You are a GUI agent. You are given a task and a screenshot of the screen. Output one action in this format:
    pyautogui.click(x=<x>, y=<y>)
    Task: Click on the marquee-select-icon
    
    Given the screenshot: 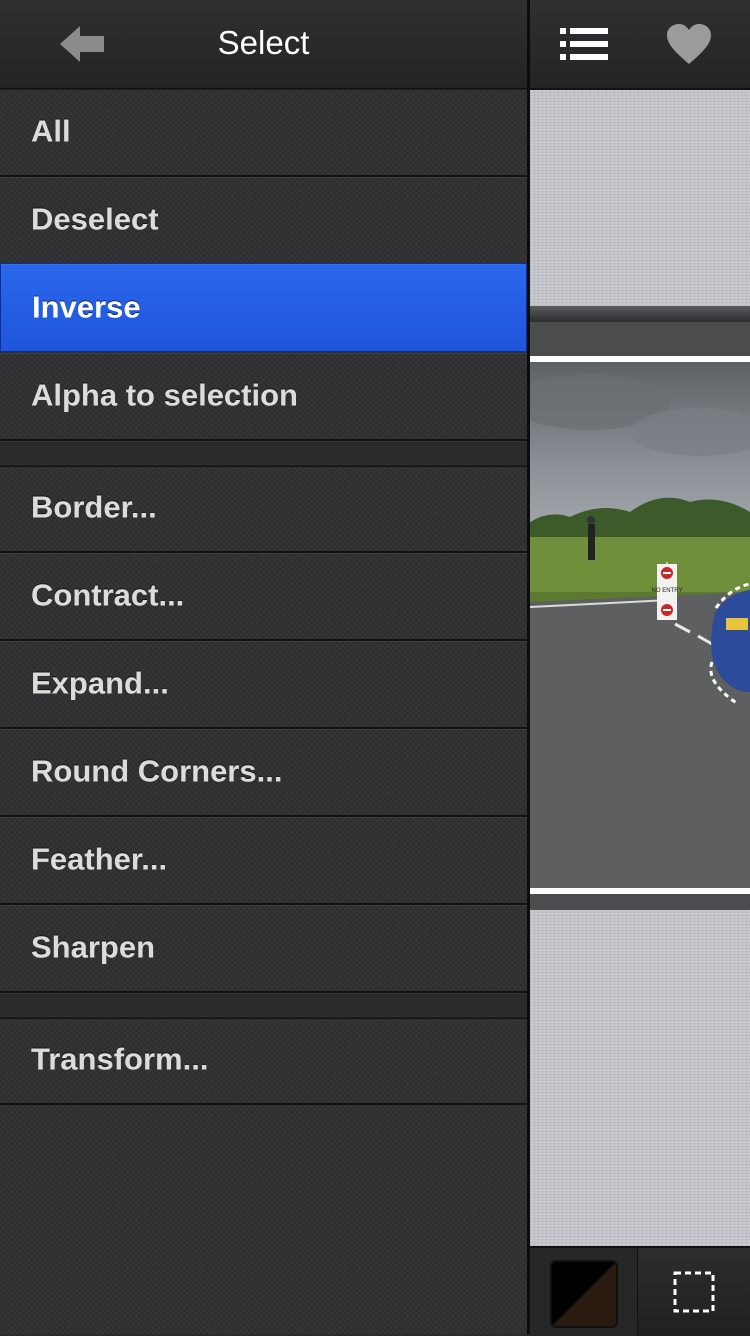 What is the action you would take?
    pyautogui.click(x=694, y=1292)
    